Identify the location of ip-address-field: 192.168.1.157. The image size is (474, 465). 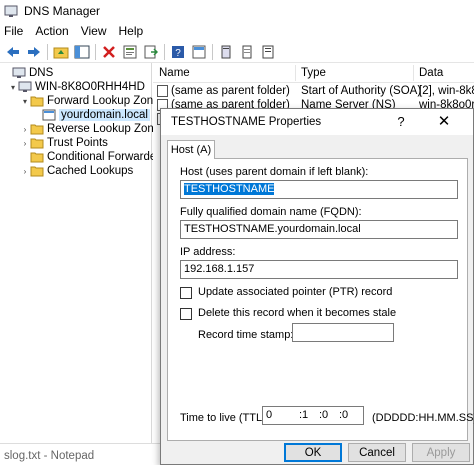
(319, 269).